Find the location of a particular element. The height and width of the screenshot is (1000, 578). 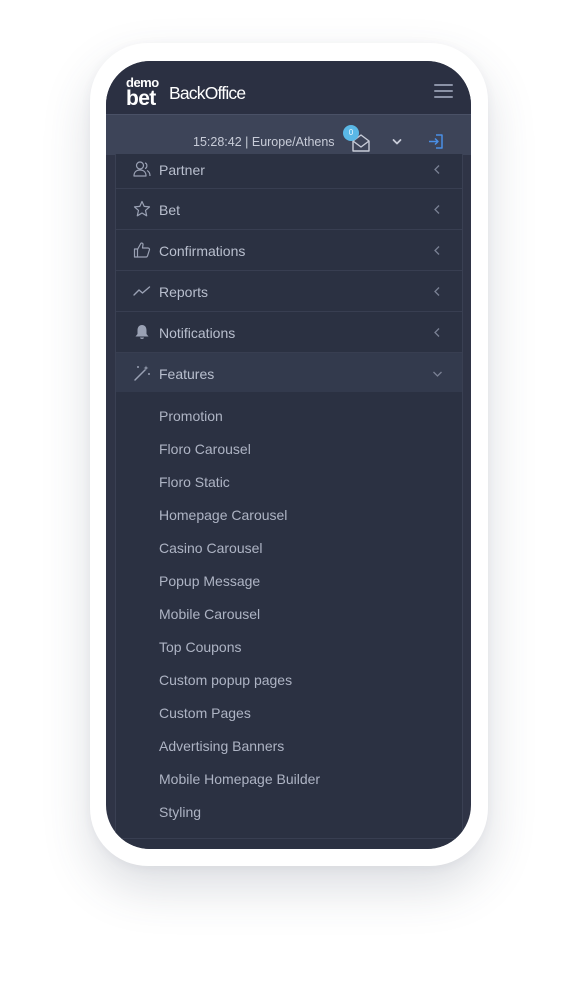

submenu-item-popup-message: Popup Message is located at coordinates (289, 583).